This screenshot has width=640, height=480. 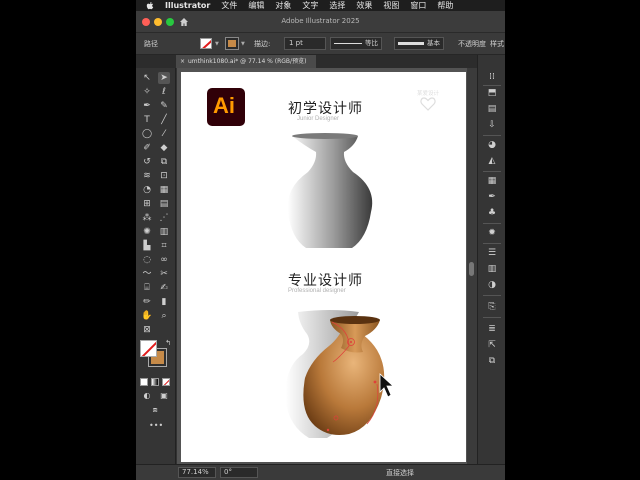 I want to click on line-tool-icon: ╱, so click(x=164, y=120).